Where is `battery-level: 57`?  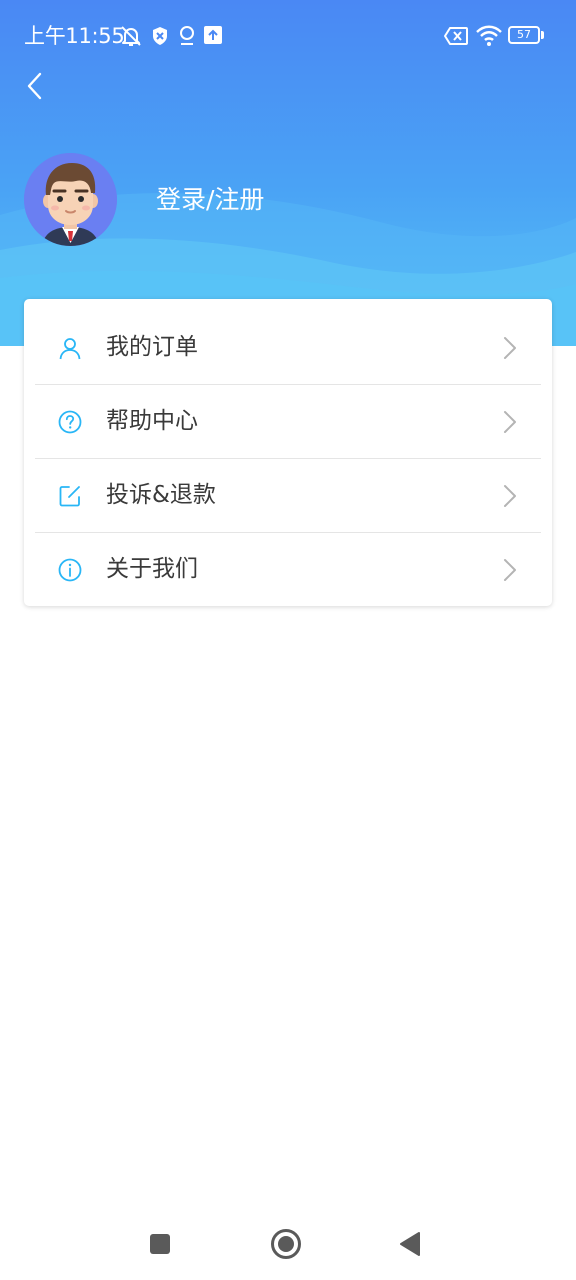
battery-level: 57 is located at coordinates (524, 34).